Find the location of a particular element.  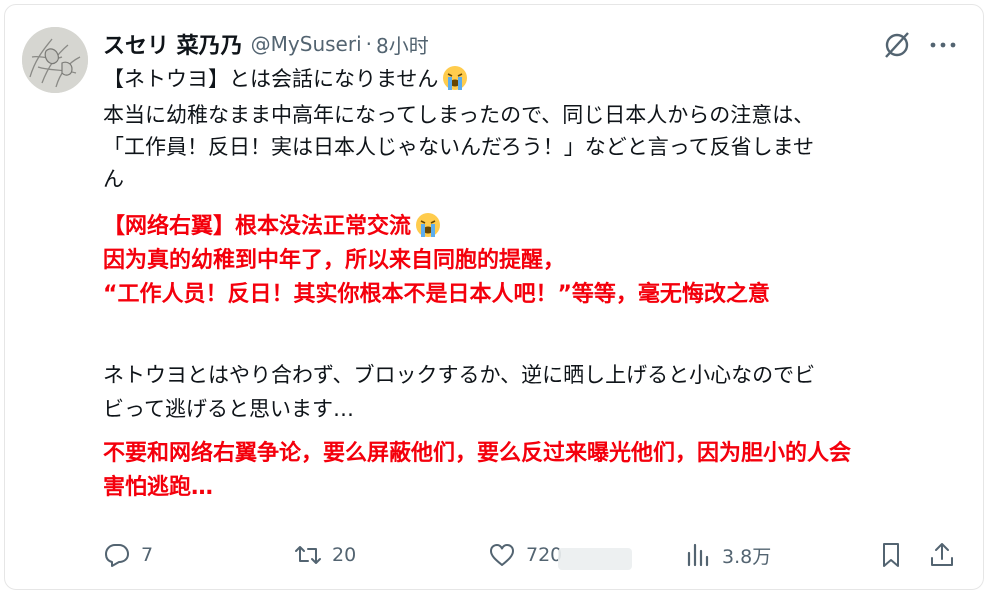

post-line-jp: 「工作員！反日！実は日本人じゃないんだろう！」などと言って反省しませ is located at coordinates (459, 147).